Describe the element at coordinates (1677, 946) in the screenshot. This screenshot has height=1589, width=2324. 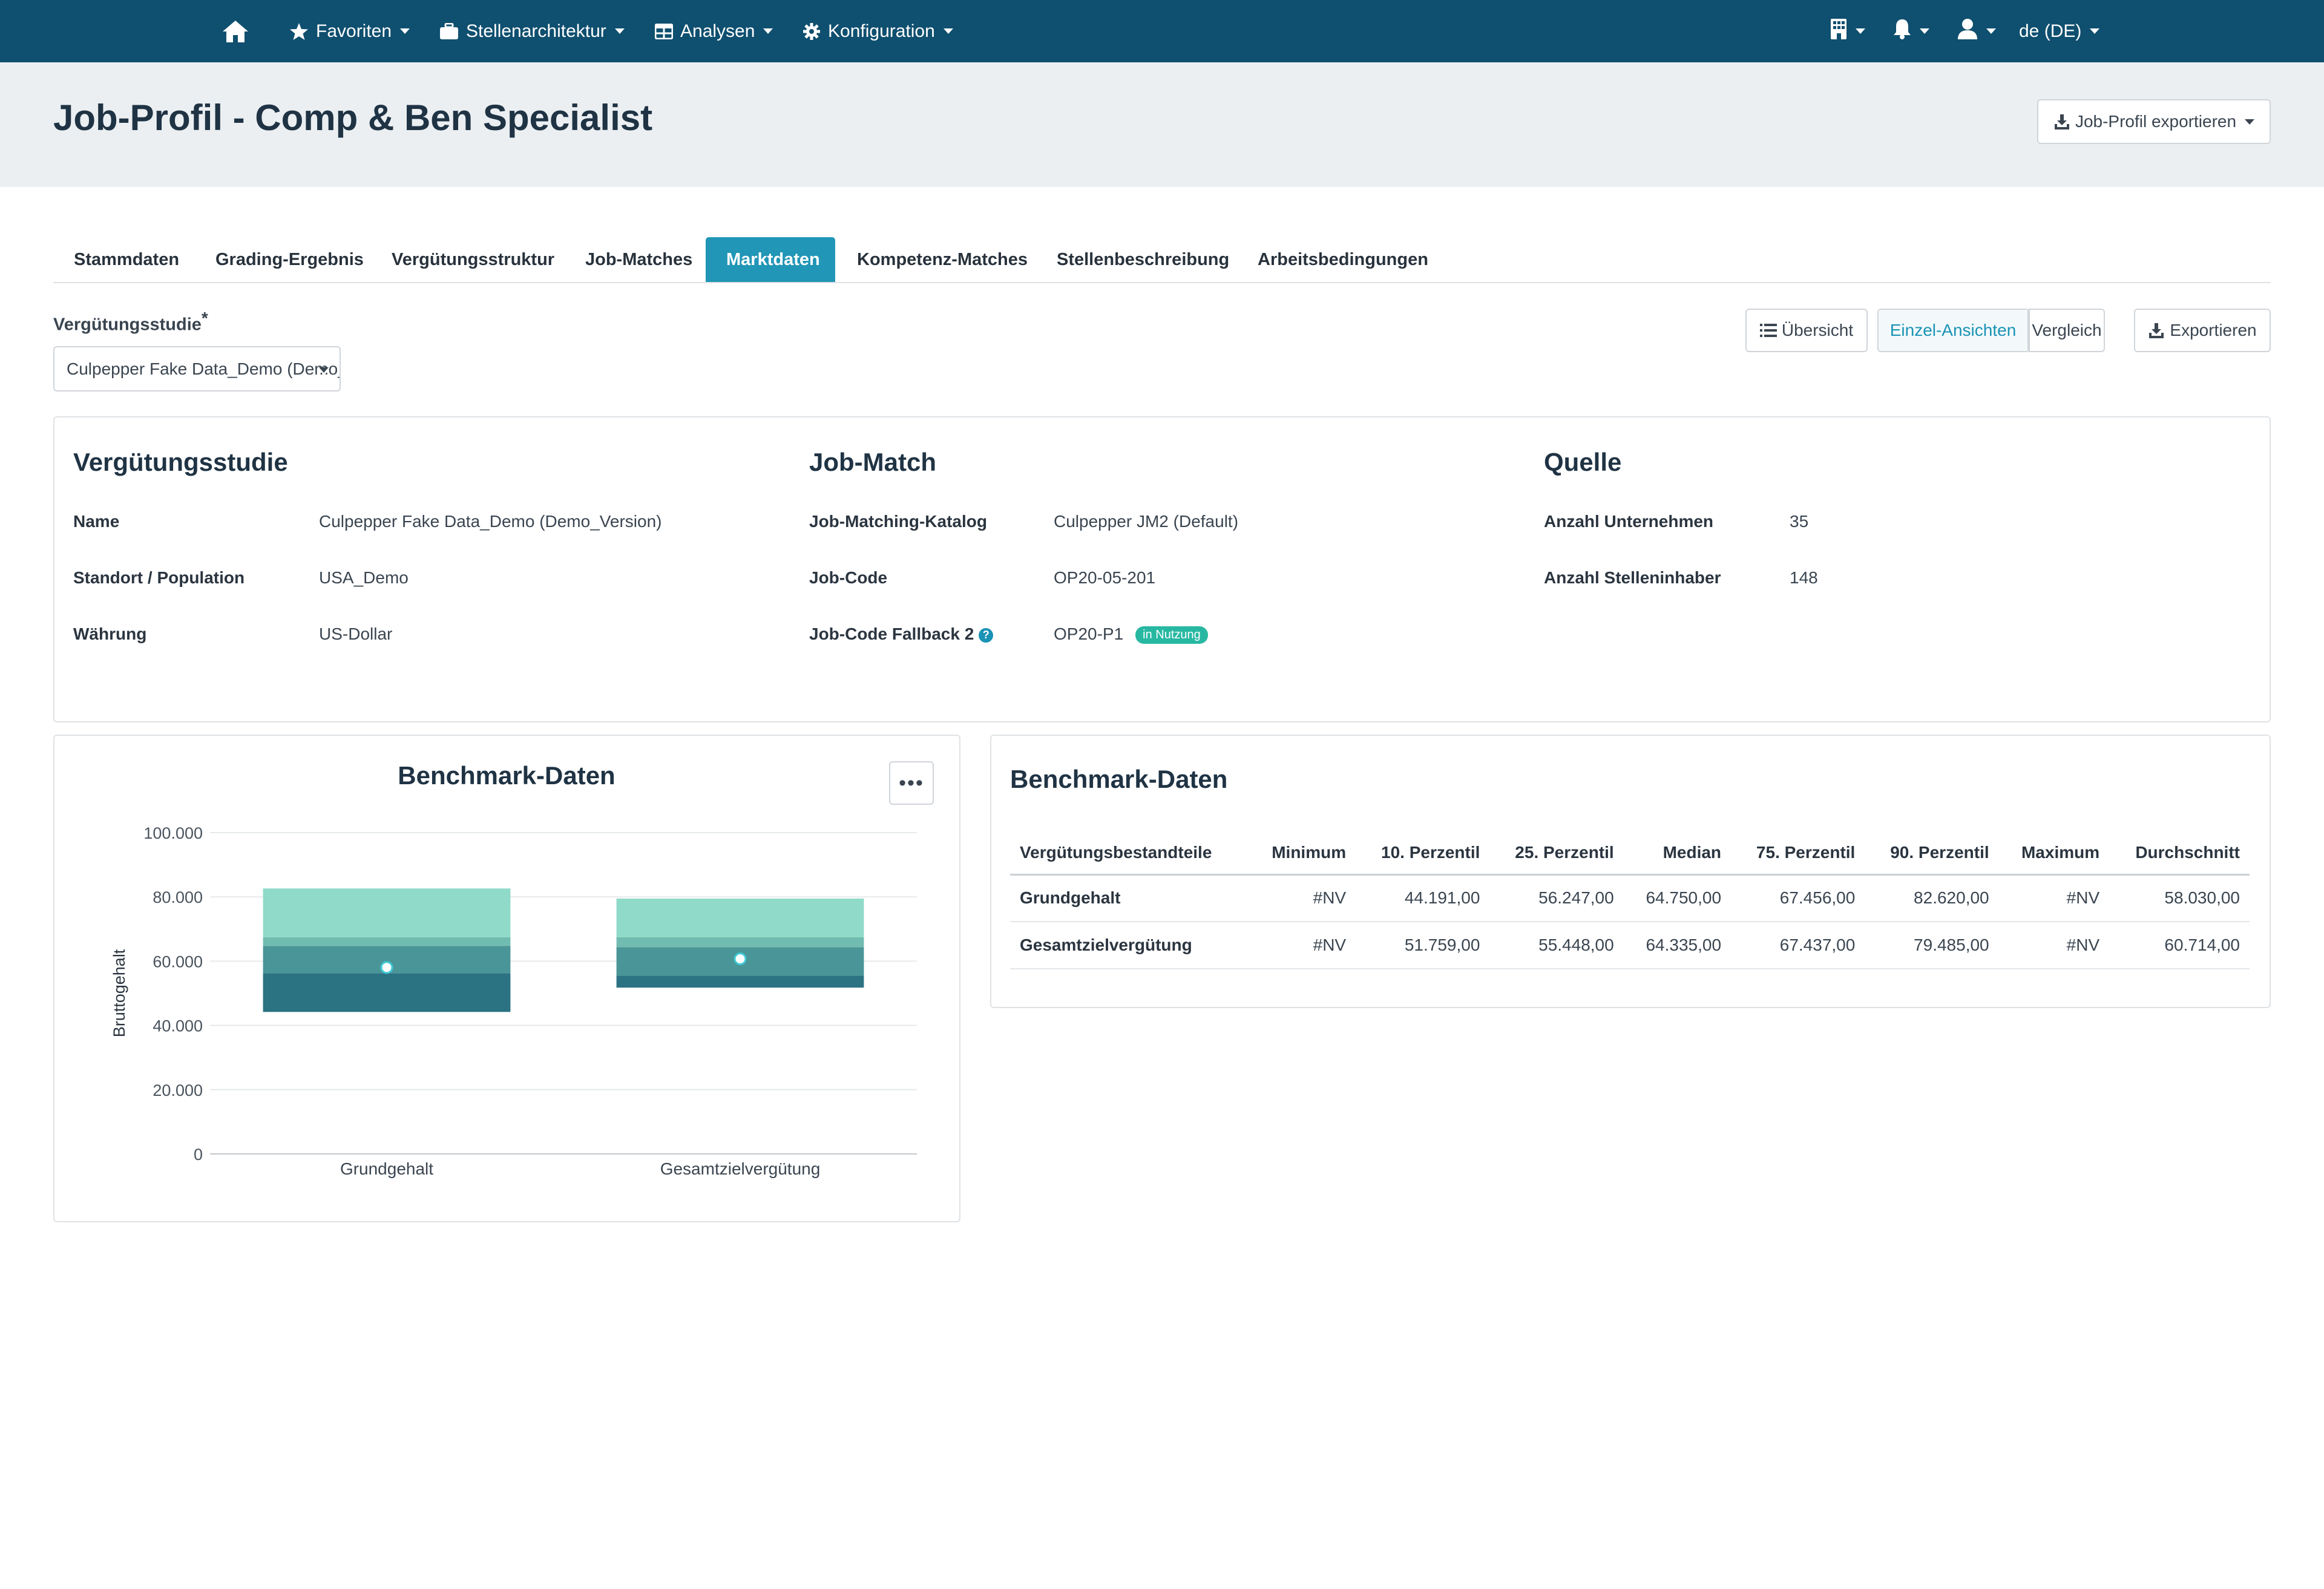
I see `table-cell: 64.335,00` at that location.